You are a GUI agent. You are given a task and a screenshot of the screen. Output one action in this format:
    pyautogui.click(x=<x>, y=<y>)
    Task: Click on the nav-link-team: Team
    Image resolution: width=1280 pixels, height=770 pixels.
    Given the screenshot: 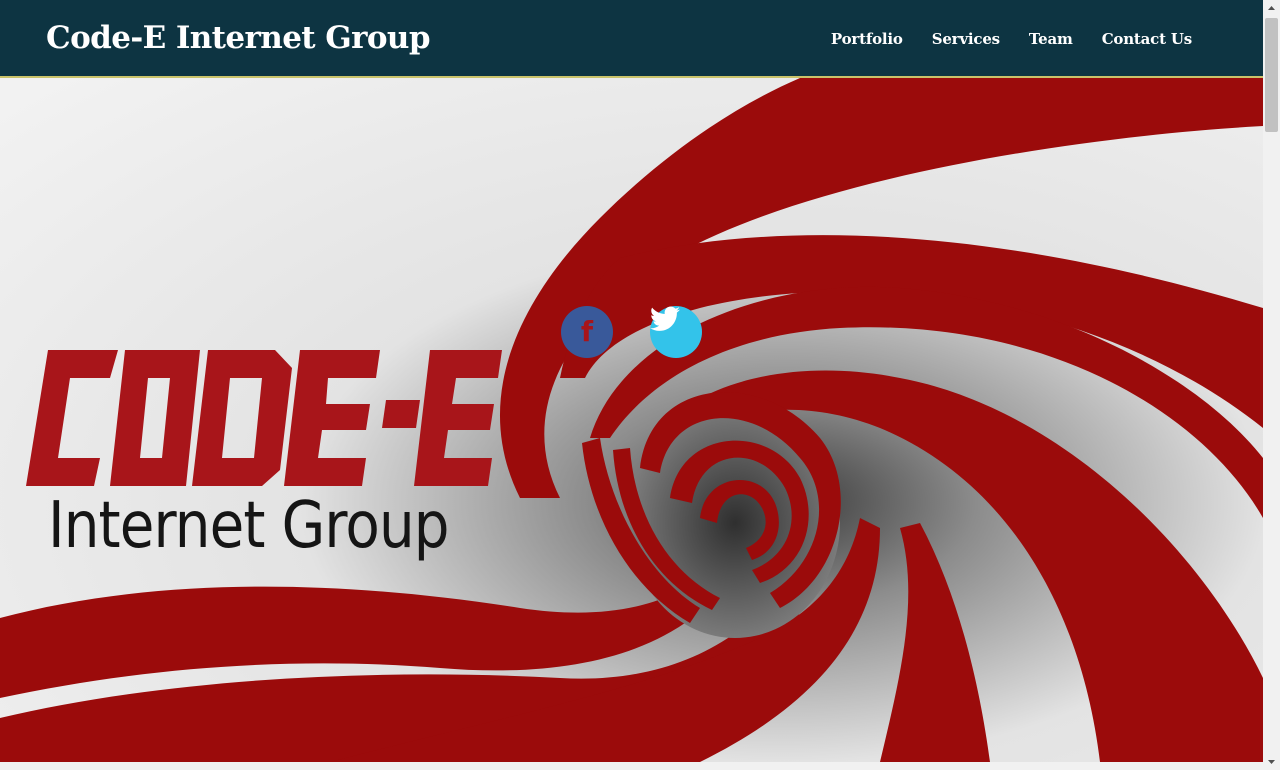 What is the action you would take?
    pyautogui.click(x=1051, y=39)
    